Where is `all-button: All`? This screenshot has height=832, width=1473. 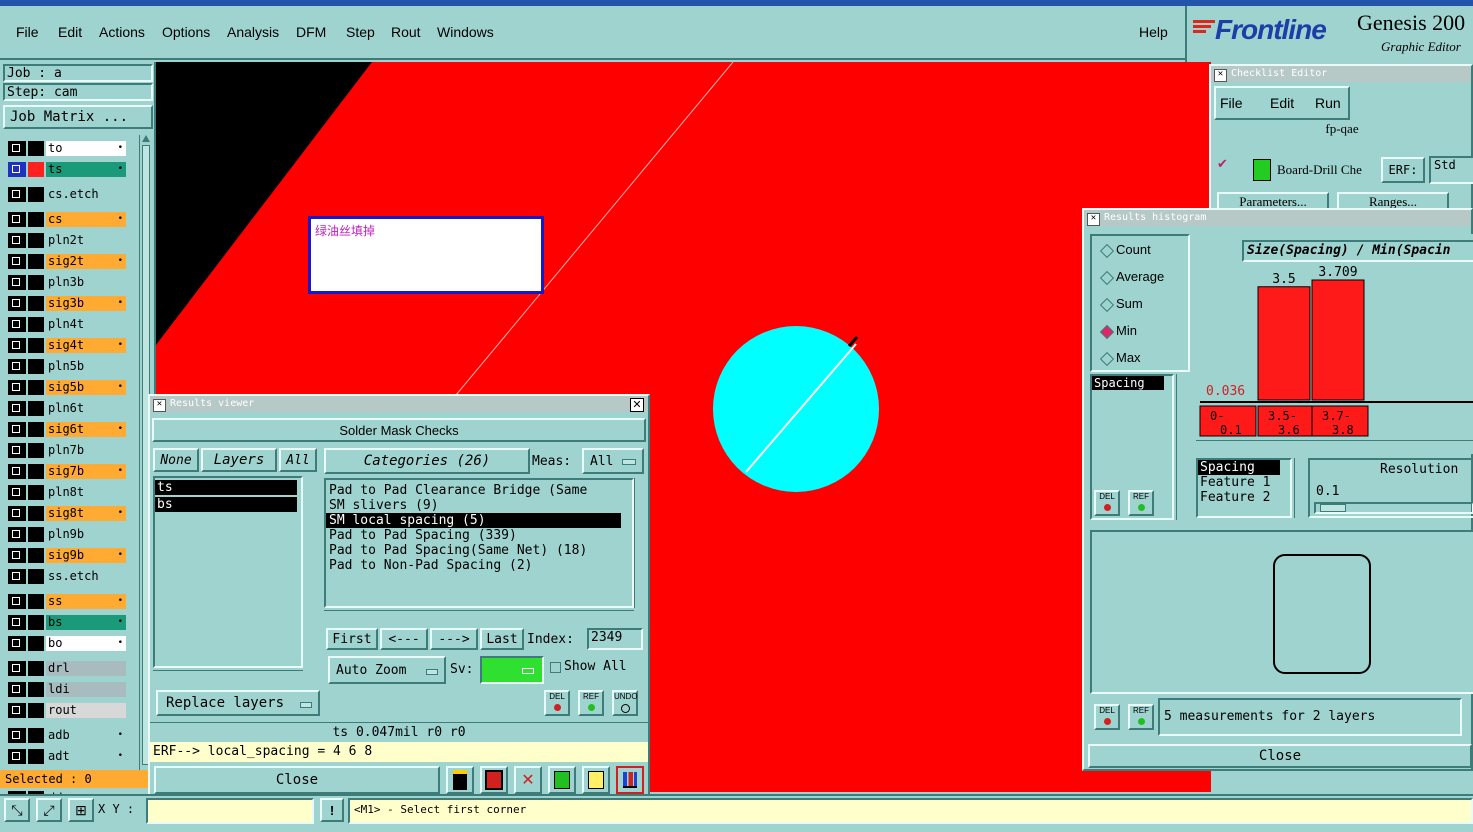 all-button: All is located at coordinates (298, 460).